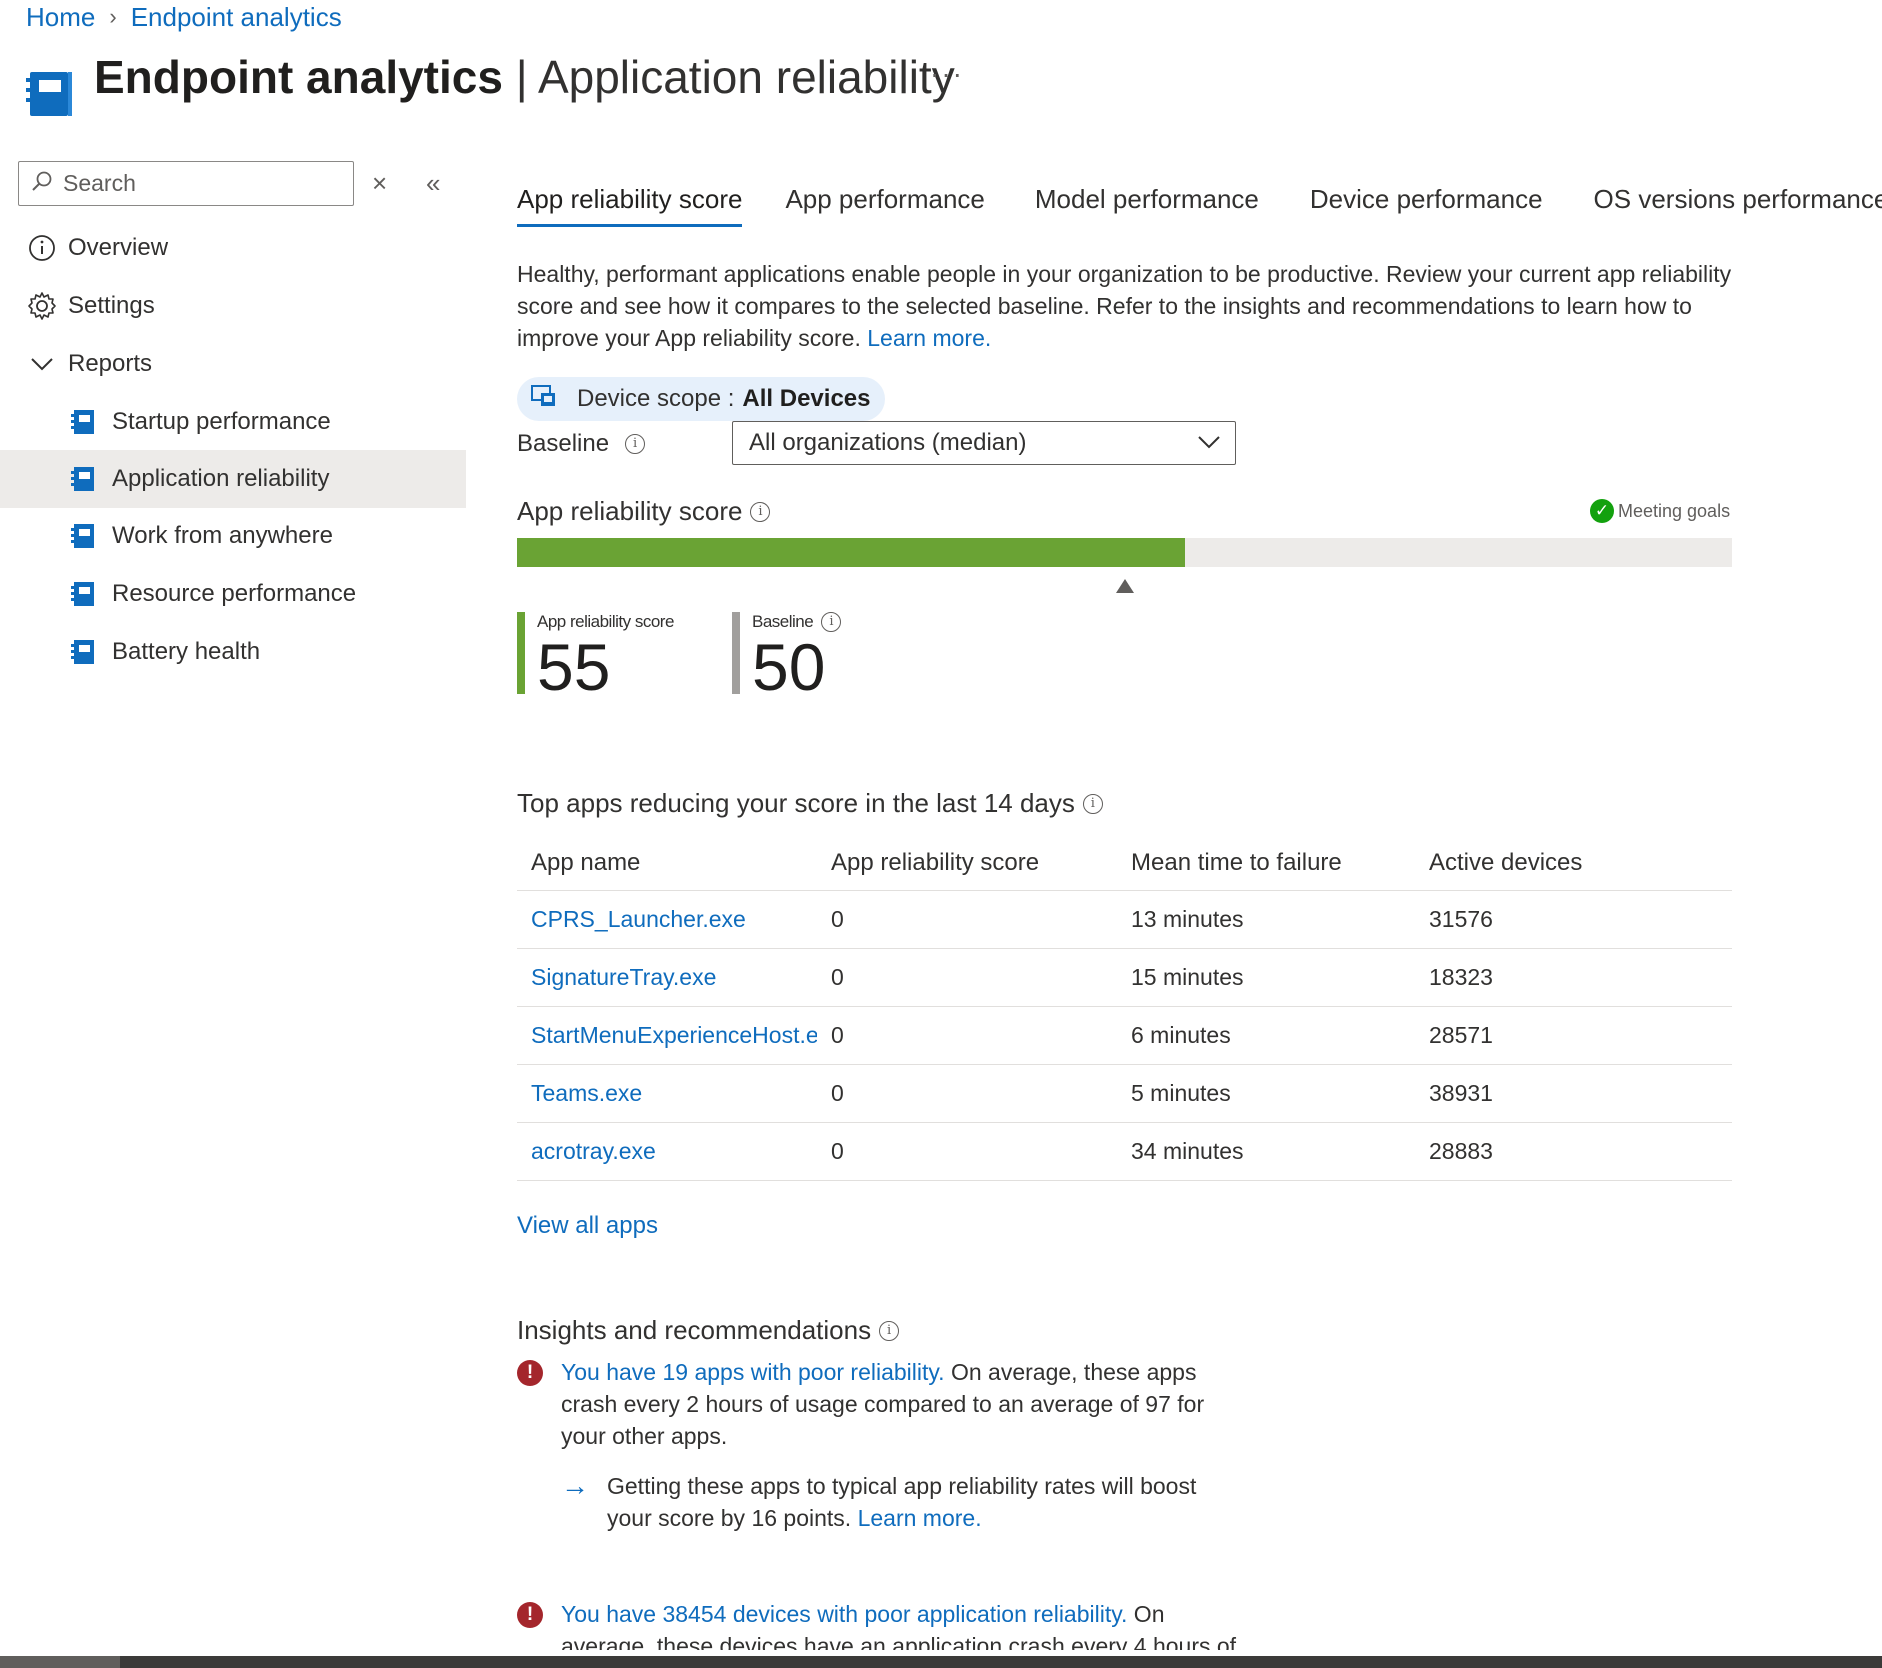 Image resolution: width=1882 pixels, height=1668 pixels. I want to click on score-info-icon: i, so click(760, 511).